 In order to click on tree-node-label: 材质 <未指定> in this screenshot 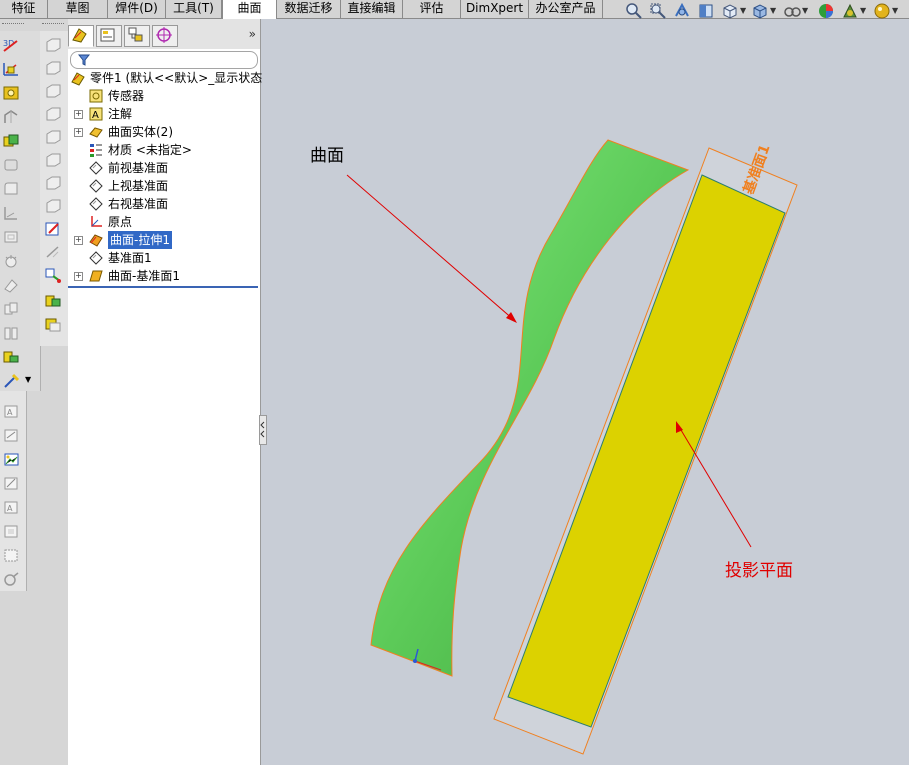, I will do `click(150, 150)`.